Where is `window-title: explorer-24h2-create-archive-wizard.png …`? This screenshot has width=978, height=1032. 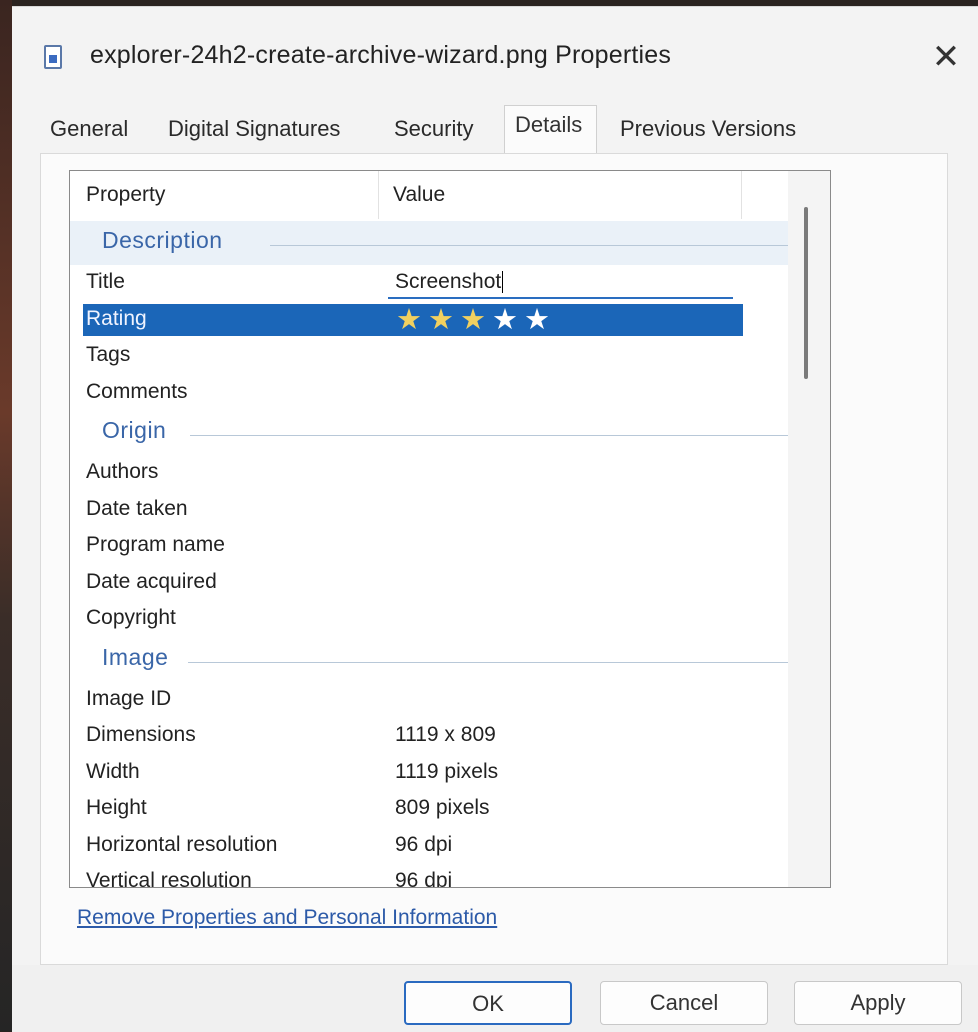 window-title: explorer-24h2-create-archive-wizard.png … is located at coordinates (381, 55).